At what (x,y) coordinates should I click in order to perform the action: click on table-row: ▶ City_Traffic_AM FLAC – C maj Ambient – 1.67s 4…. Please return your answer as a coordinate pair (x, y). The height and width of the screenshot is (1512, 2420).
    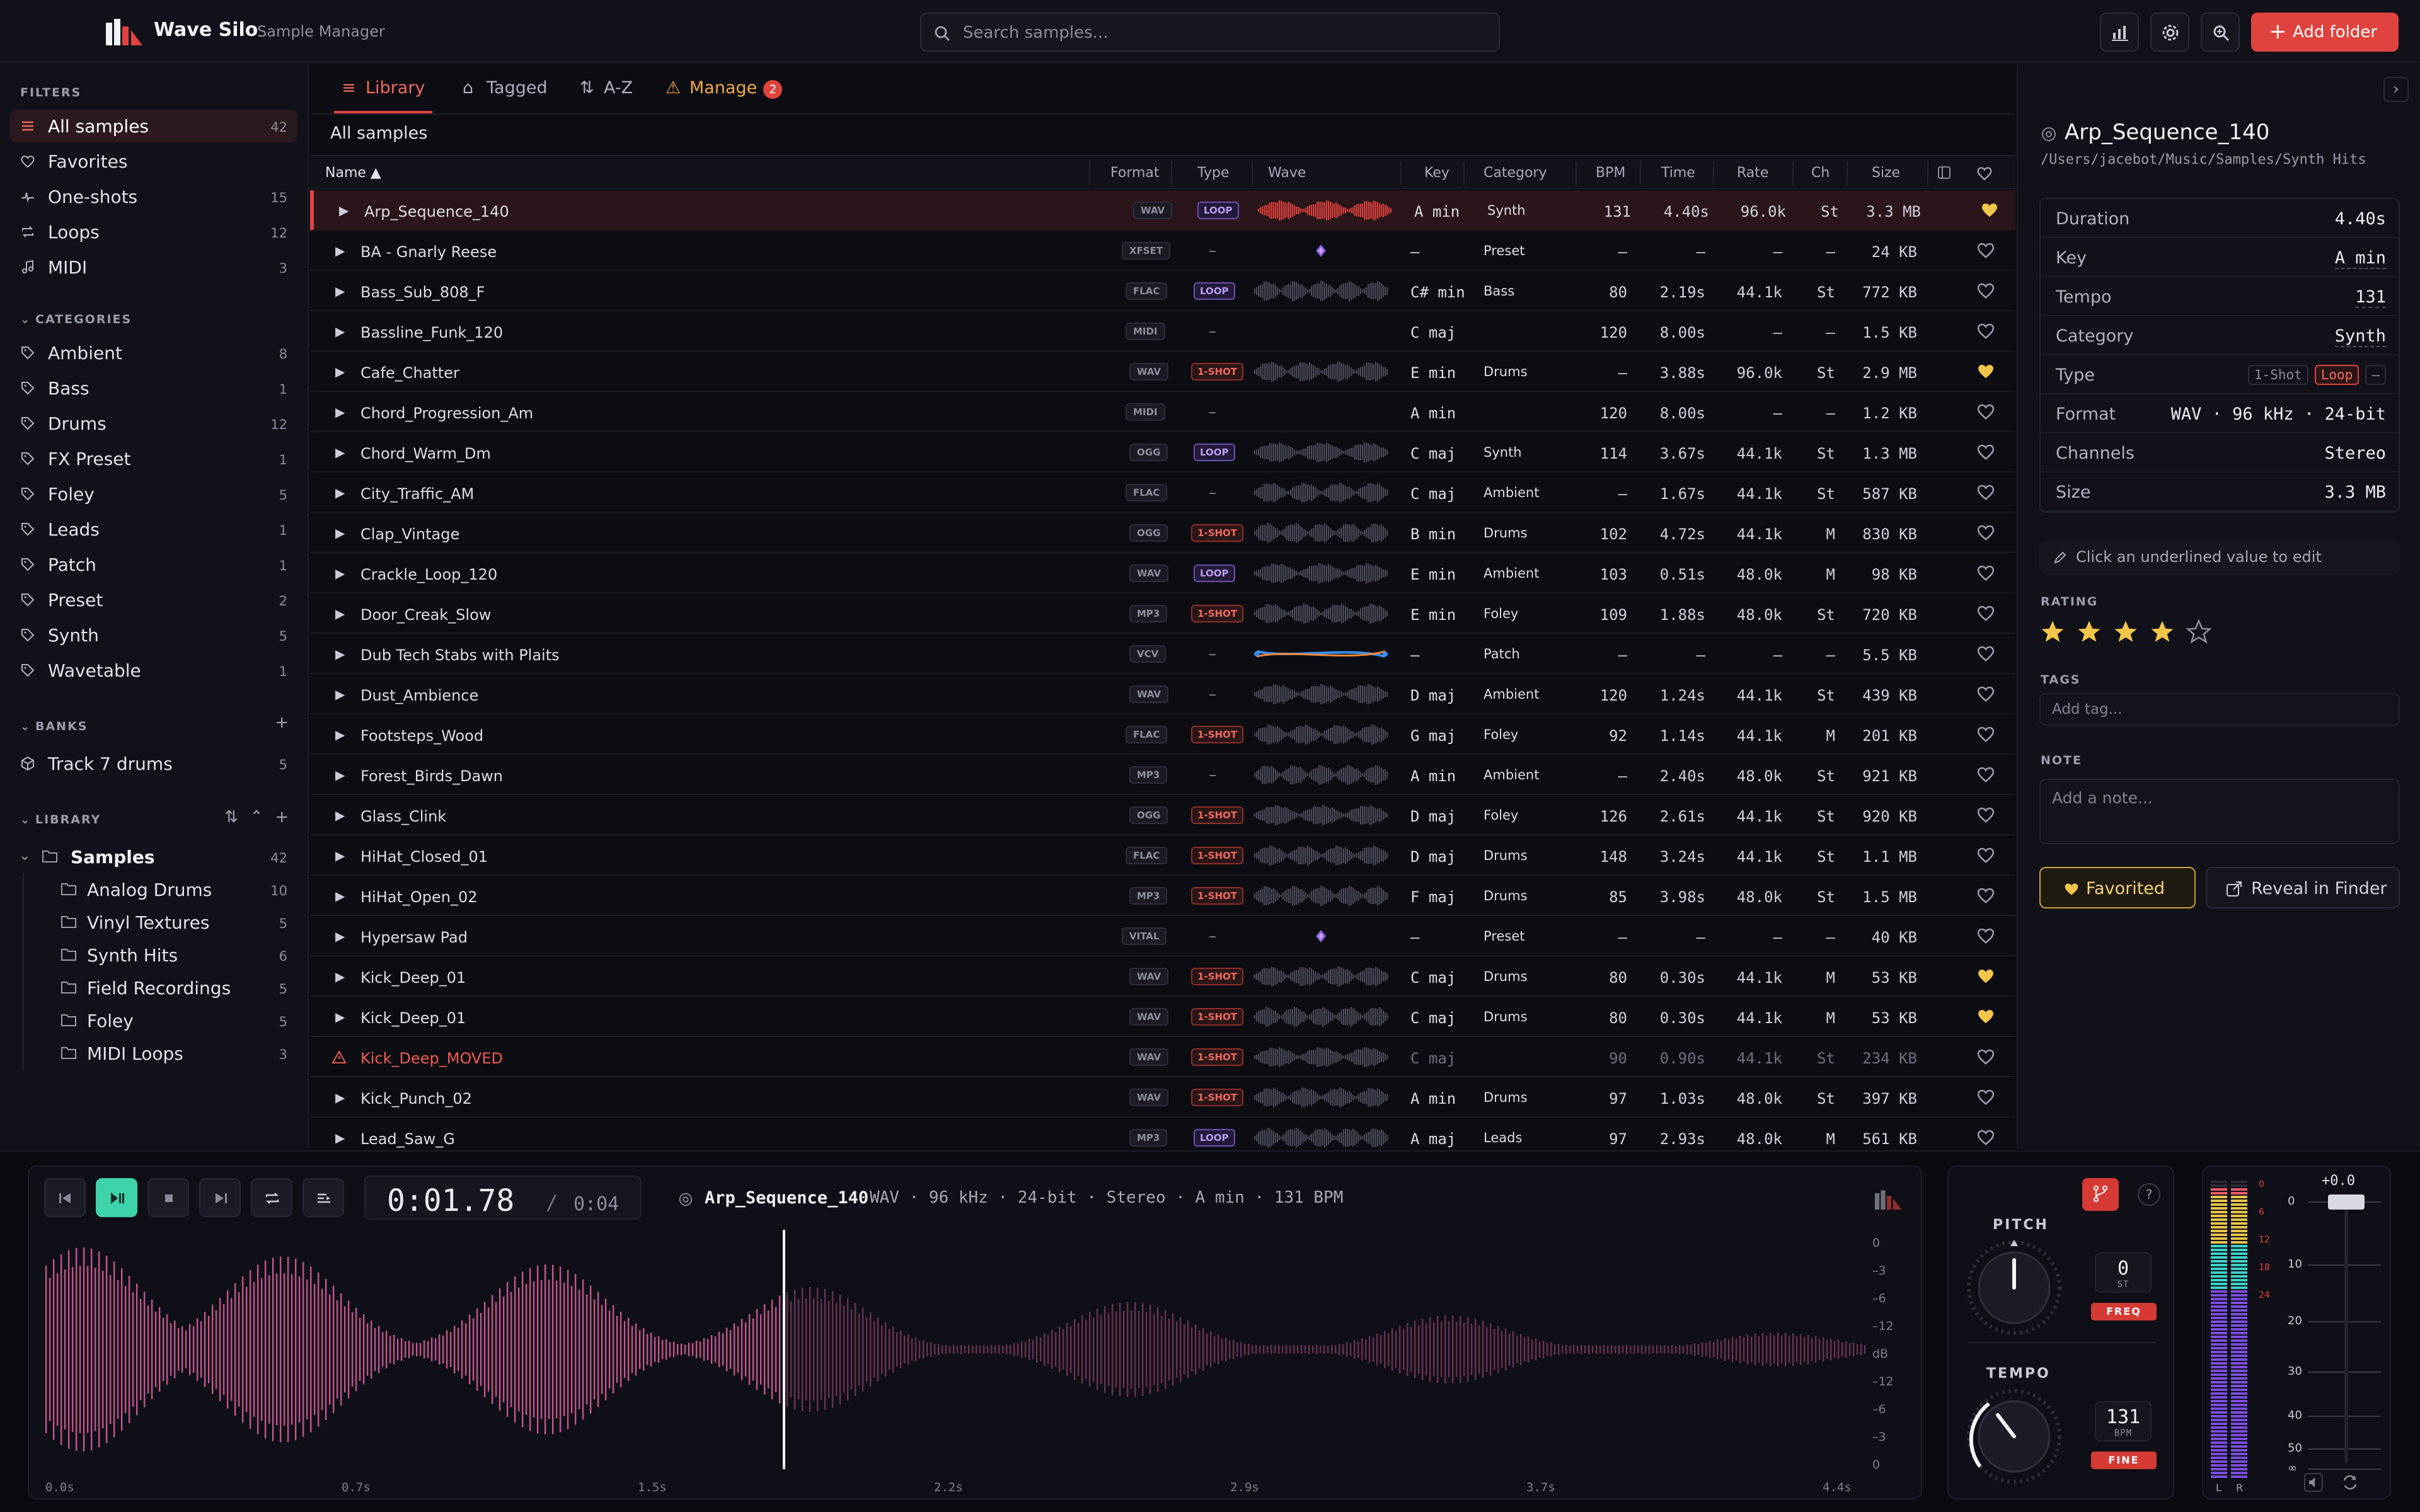
    Looking at the image, I should click on (1162, 492).